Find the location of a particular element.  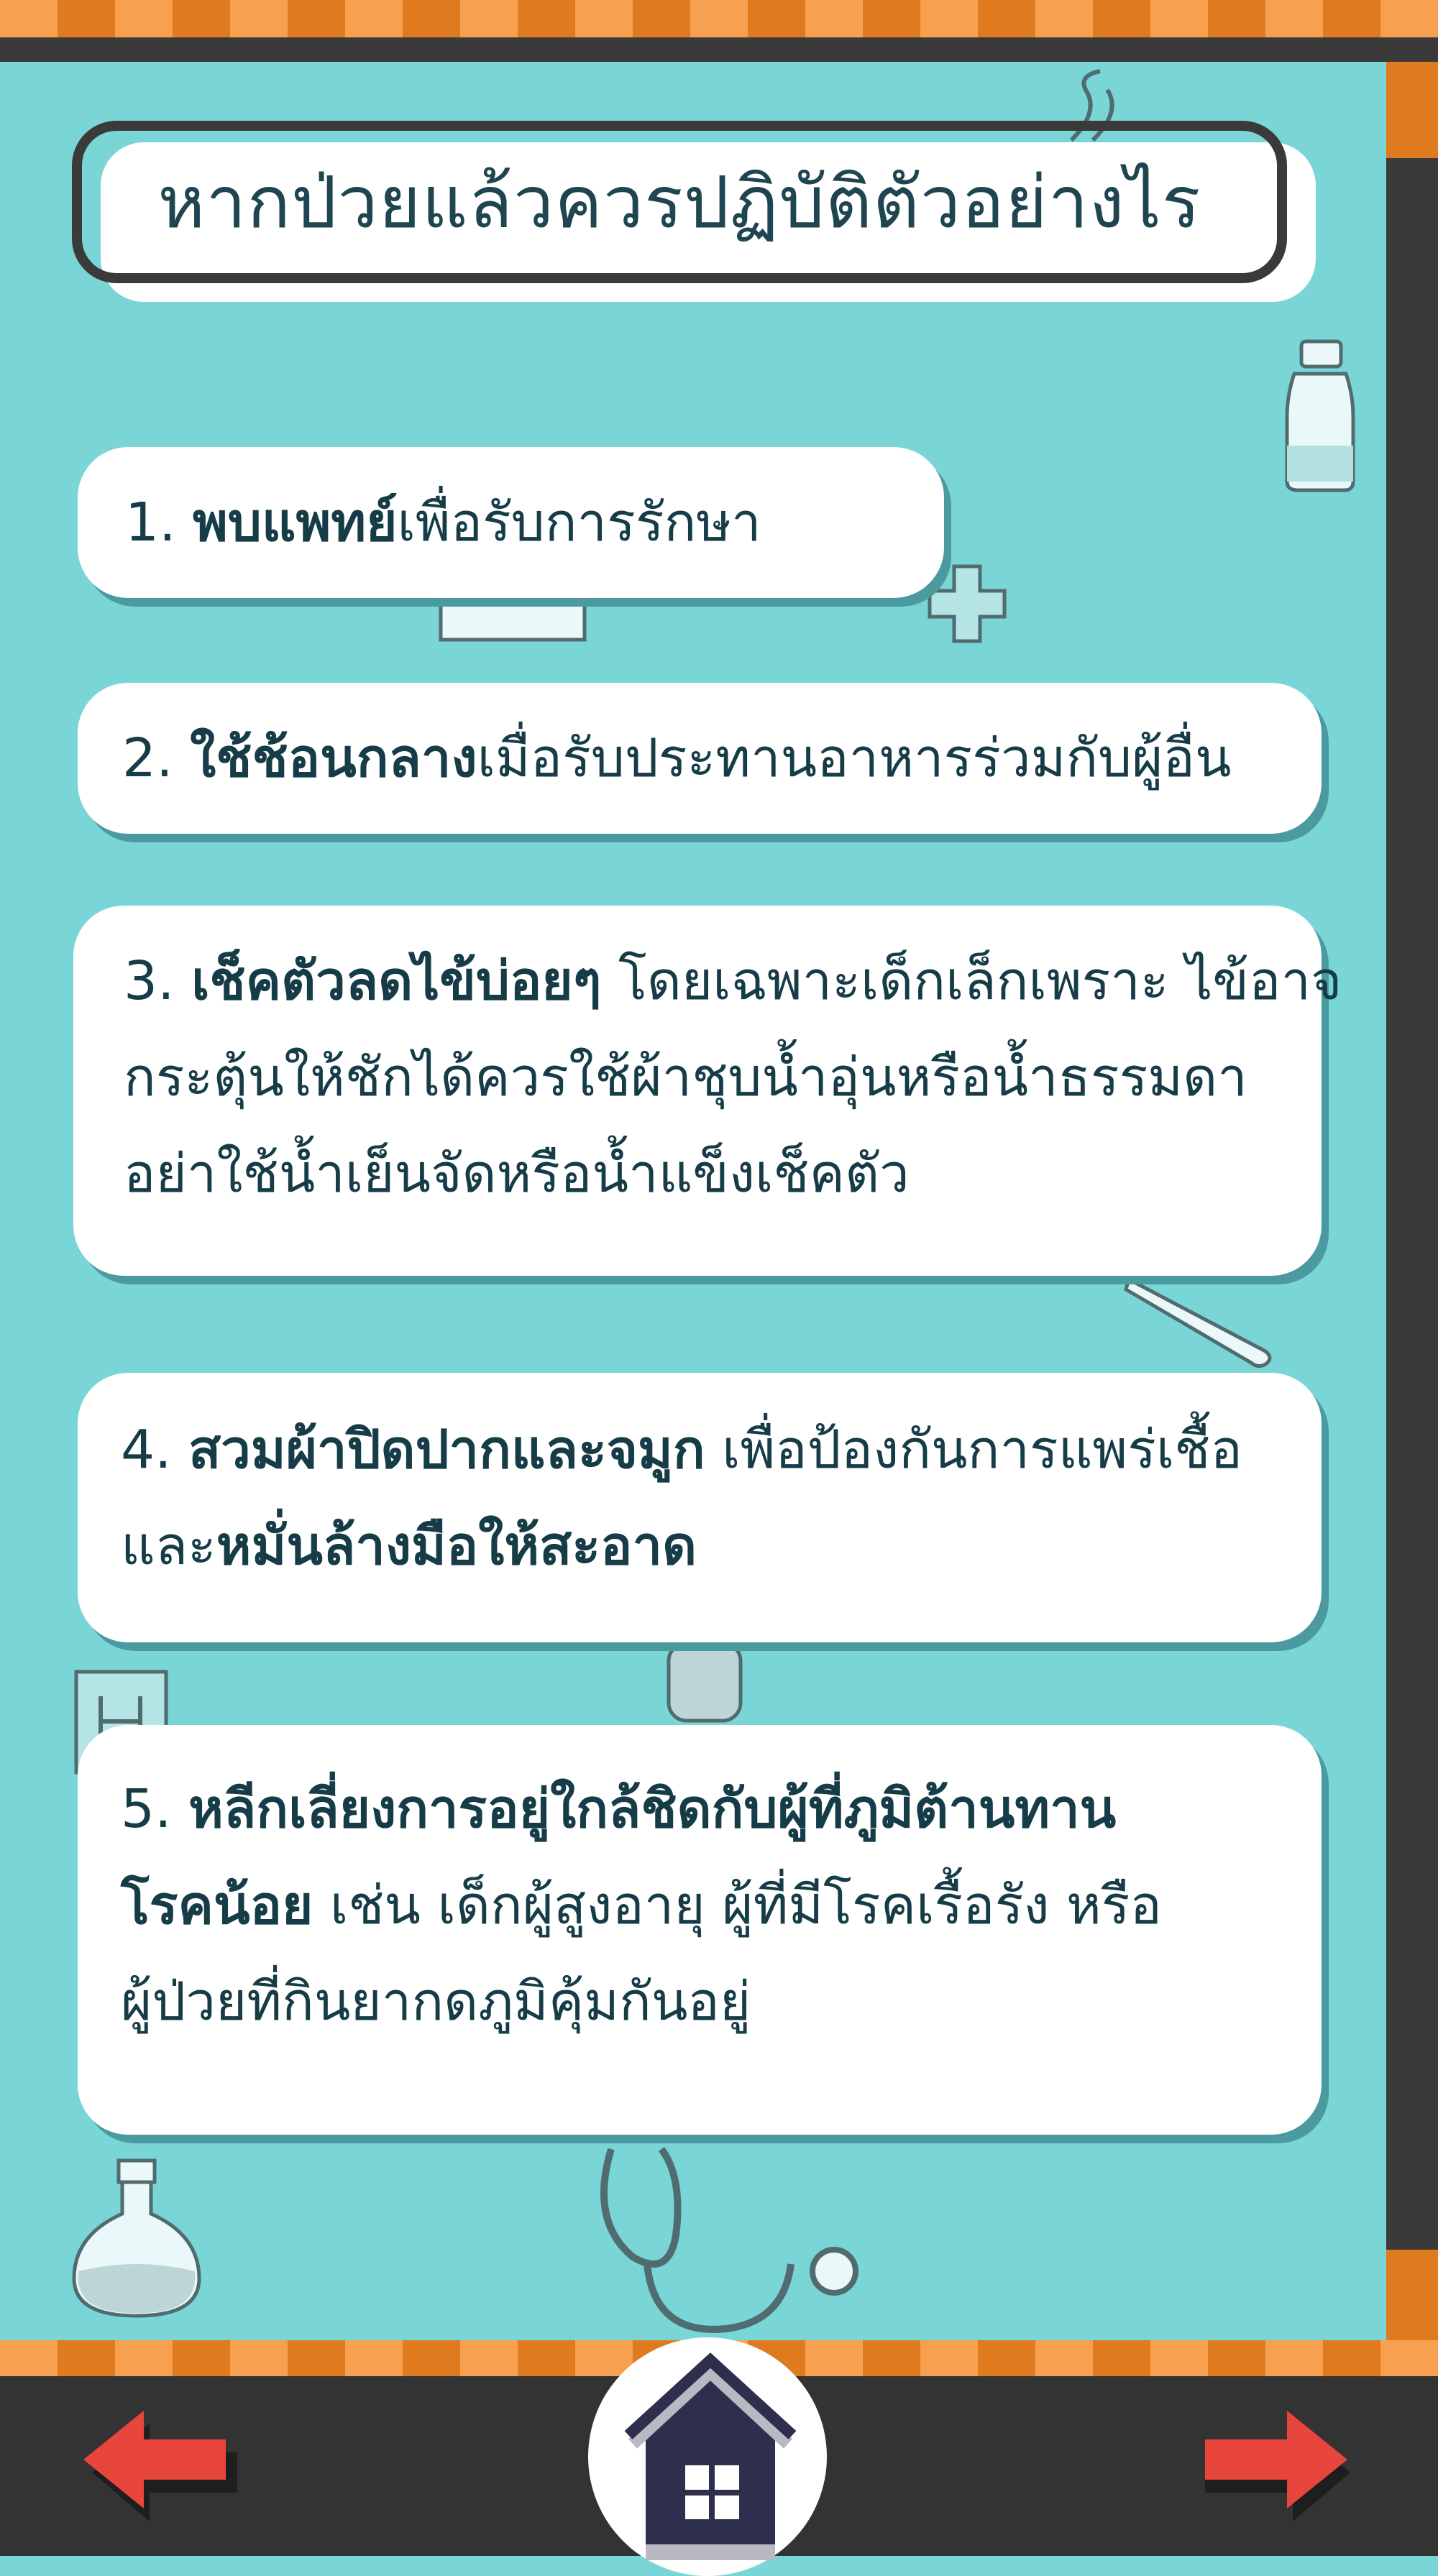

top-stripe-border is located at coordinates (719, 18).